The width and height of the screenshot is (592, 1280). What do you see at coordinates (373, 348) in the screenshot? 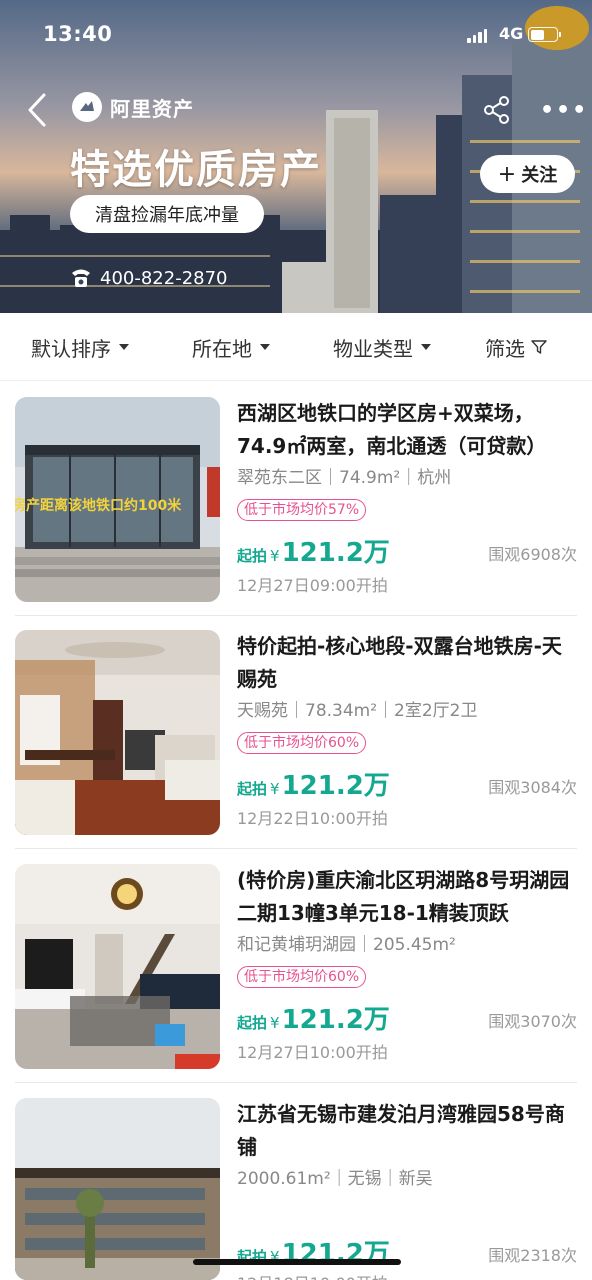
I see `tab-label: 物业类型` at bounding box center [373, 348].